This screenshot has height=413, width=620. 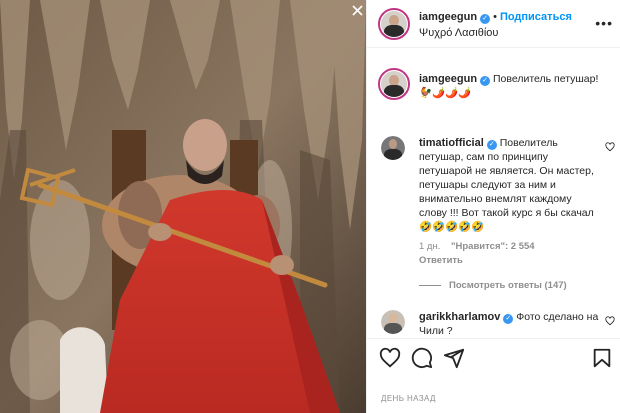 I want to click on commenter-username: timatiofficial, so click(x=451, y=143).